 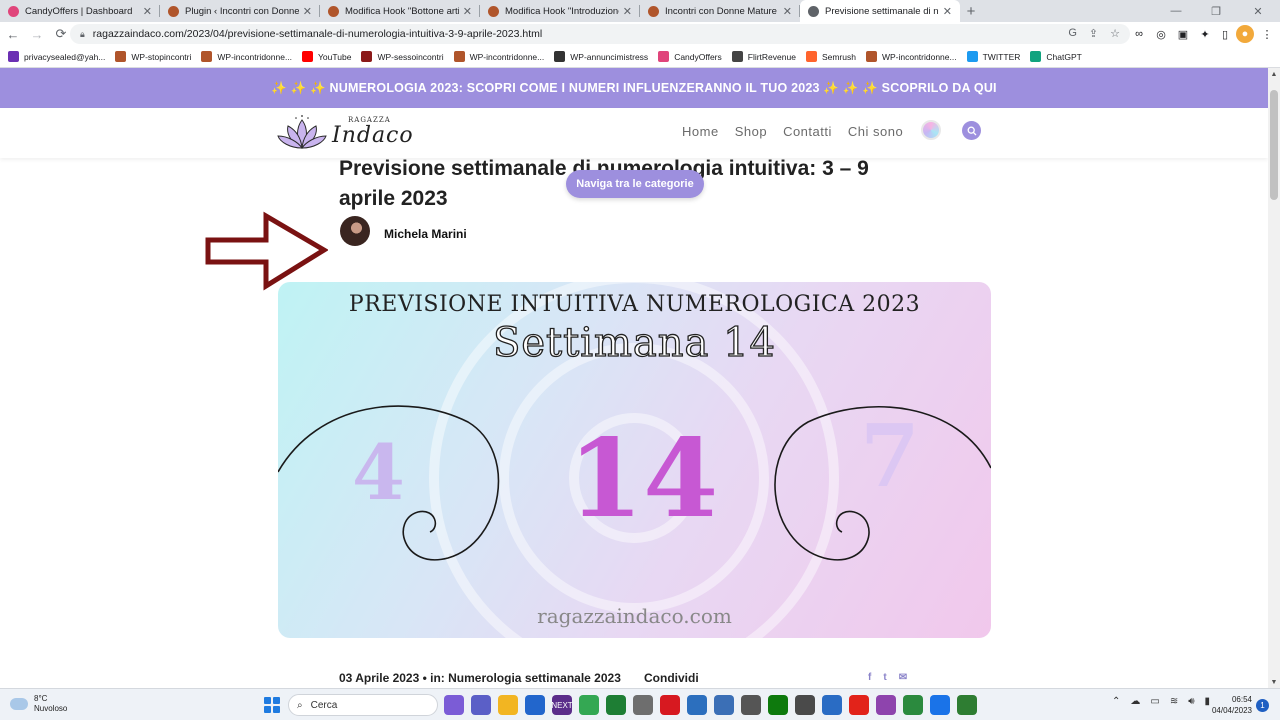 What do you see at coordinates (1056, 56) in the screenshot?
I see `bookmark-item: ChatGPT` at bounding box center [1056, 56].